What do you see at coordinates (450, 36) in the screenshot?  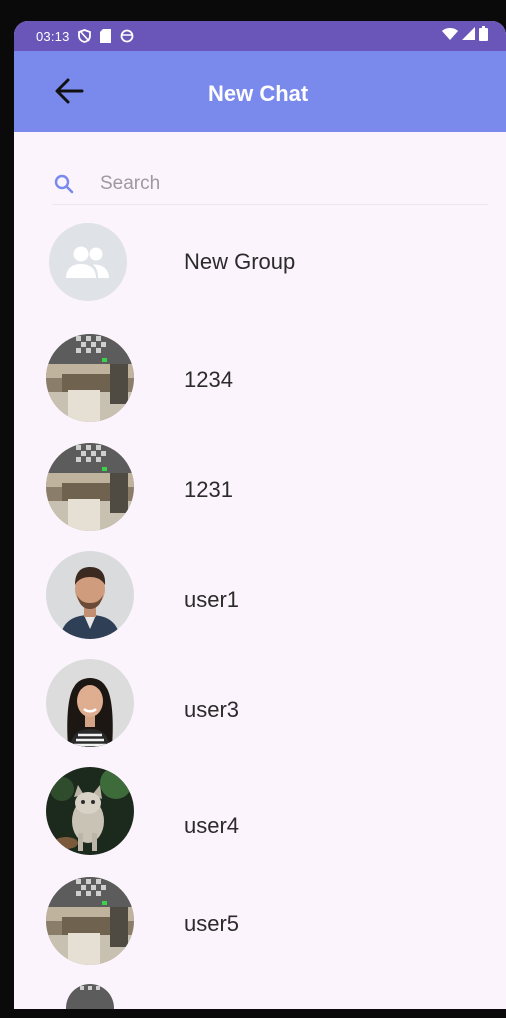 I see `wifi-icon` at bounding box center [450, 36].